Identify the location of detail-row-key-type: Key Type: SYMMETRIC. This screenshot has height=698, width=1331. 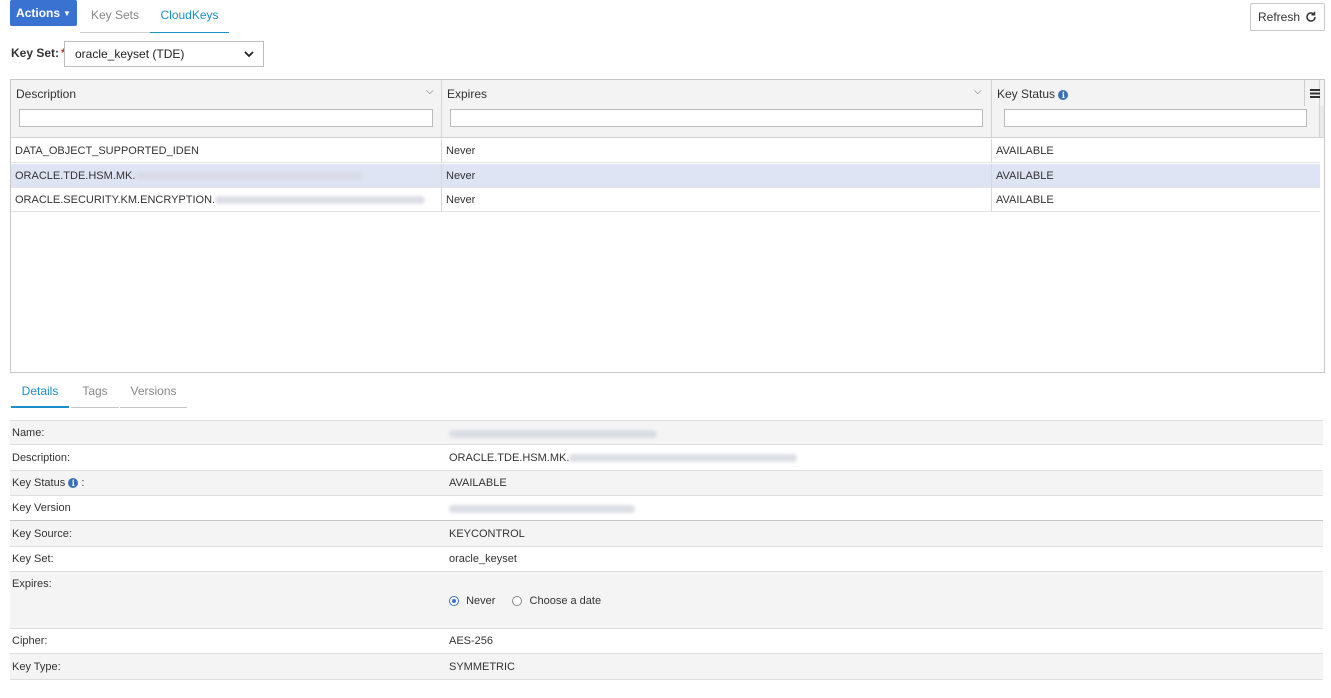
(666, 667).